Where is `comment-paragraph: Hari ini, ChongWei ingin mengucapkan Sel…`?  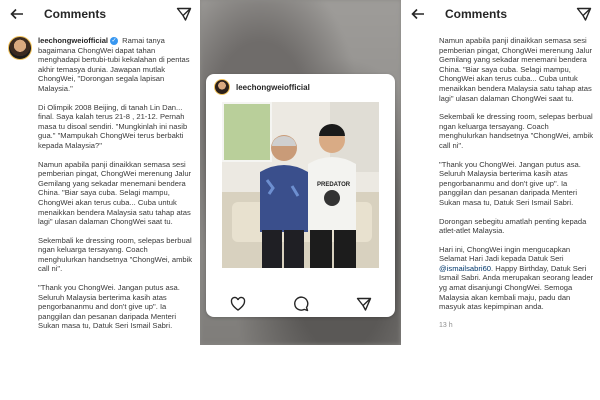 comment-paragraph: Hari ini, ChongWei ingin mengucapkan Sel… is located at coordinates (518, 278).